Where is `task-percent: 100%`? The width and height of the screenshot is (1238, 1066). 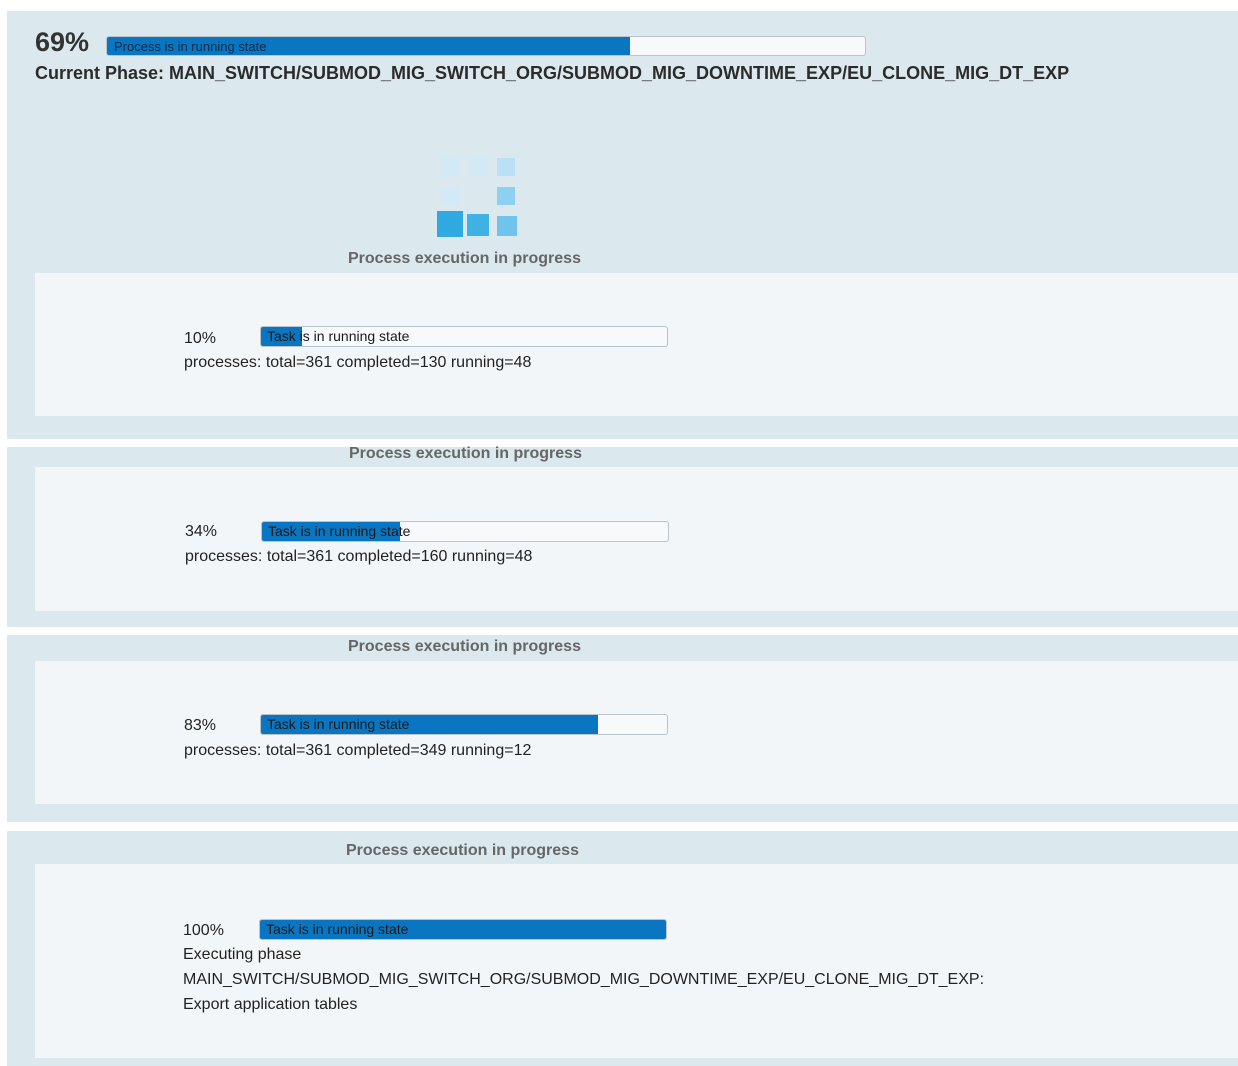
task-percent: 100% is located at coordinates (203, 930).